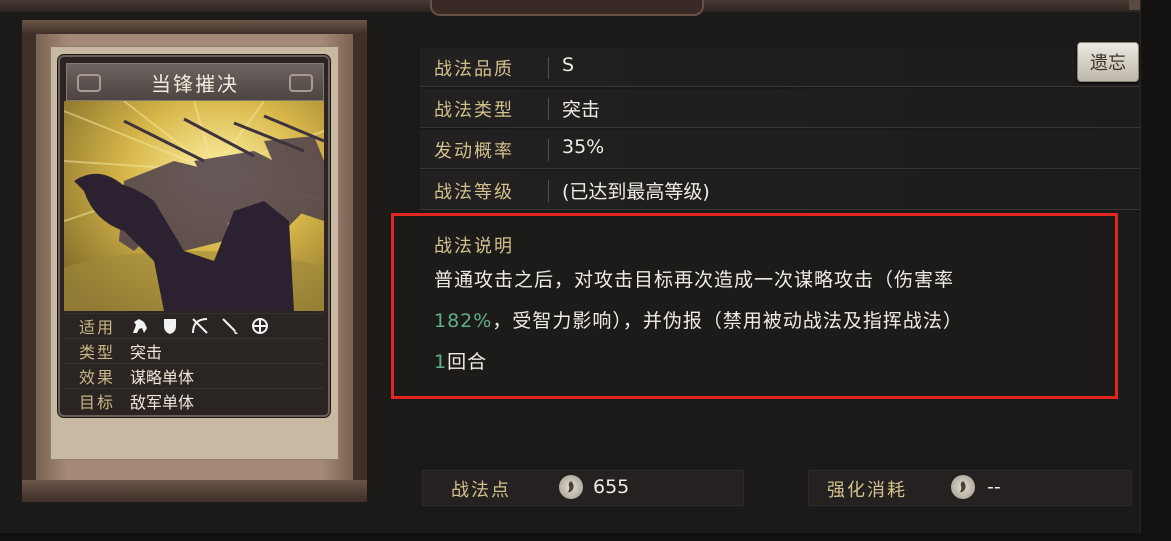  What do you see at coordinates (96, 377) in the screenshot?
I see `prop-key: 效果` at bounding box center [96, 377].